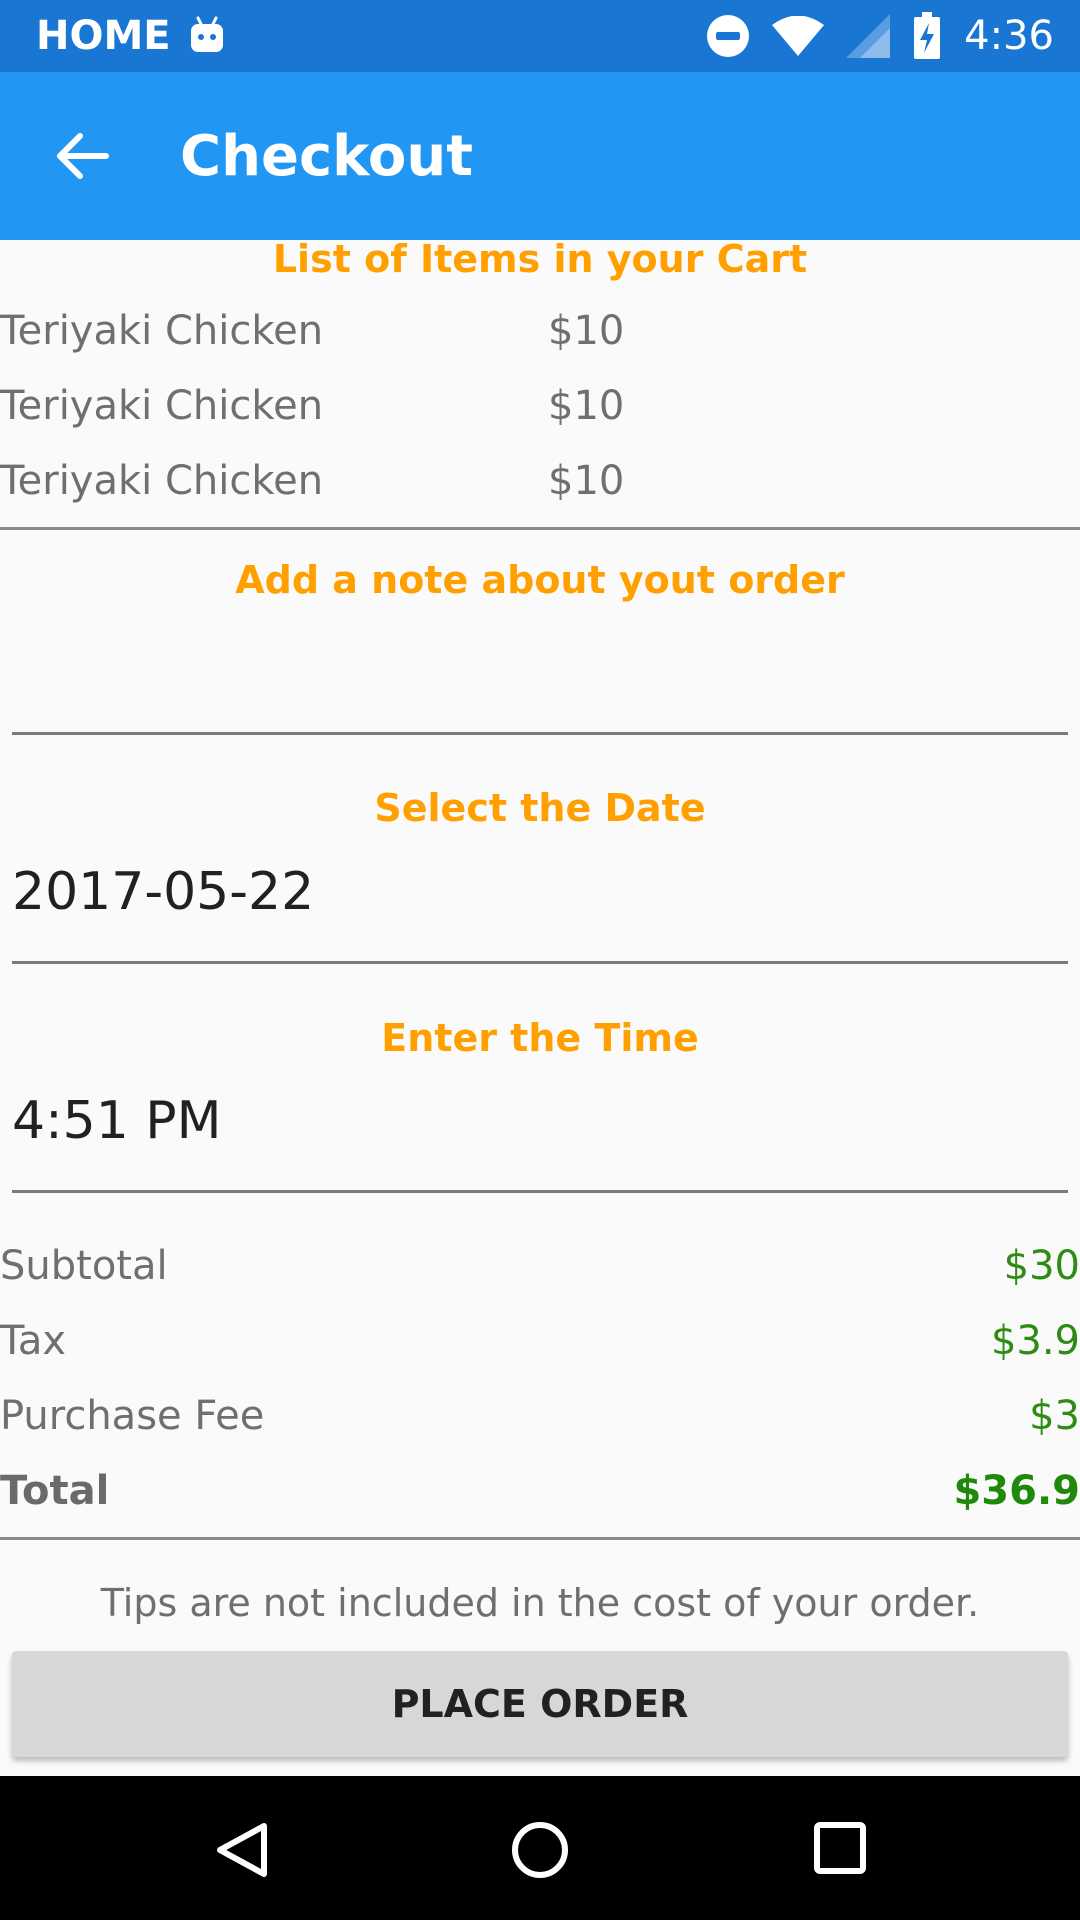 This screenshot has height=1920, width=1080. Describe the element at coordinates (798, 36) in the screenshot. I see `wifi-icon` at that location.